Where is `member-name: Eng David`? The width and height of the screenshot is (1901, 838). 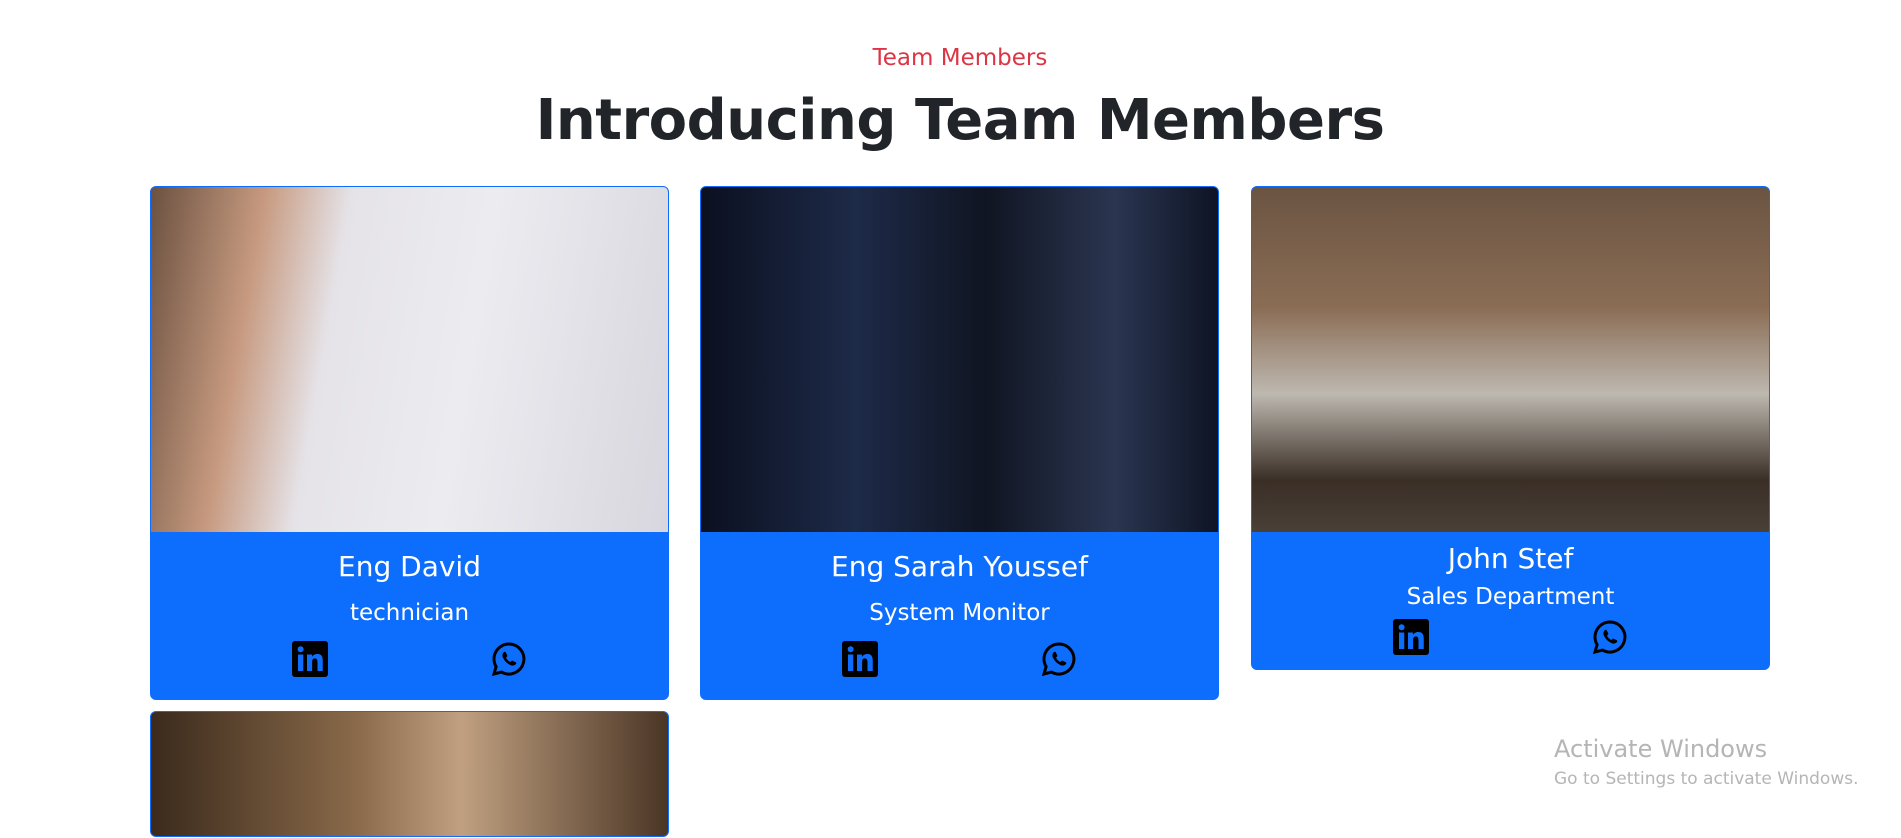 member-name: Eng David is located at coordinates (409, 566).